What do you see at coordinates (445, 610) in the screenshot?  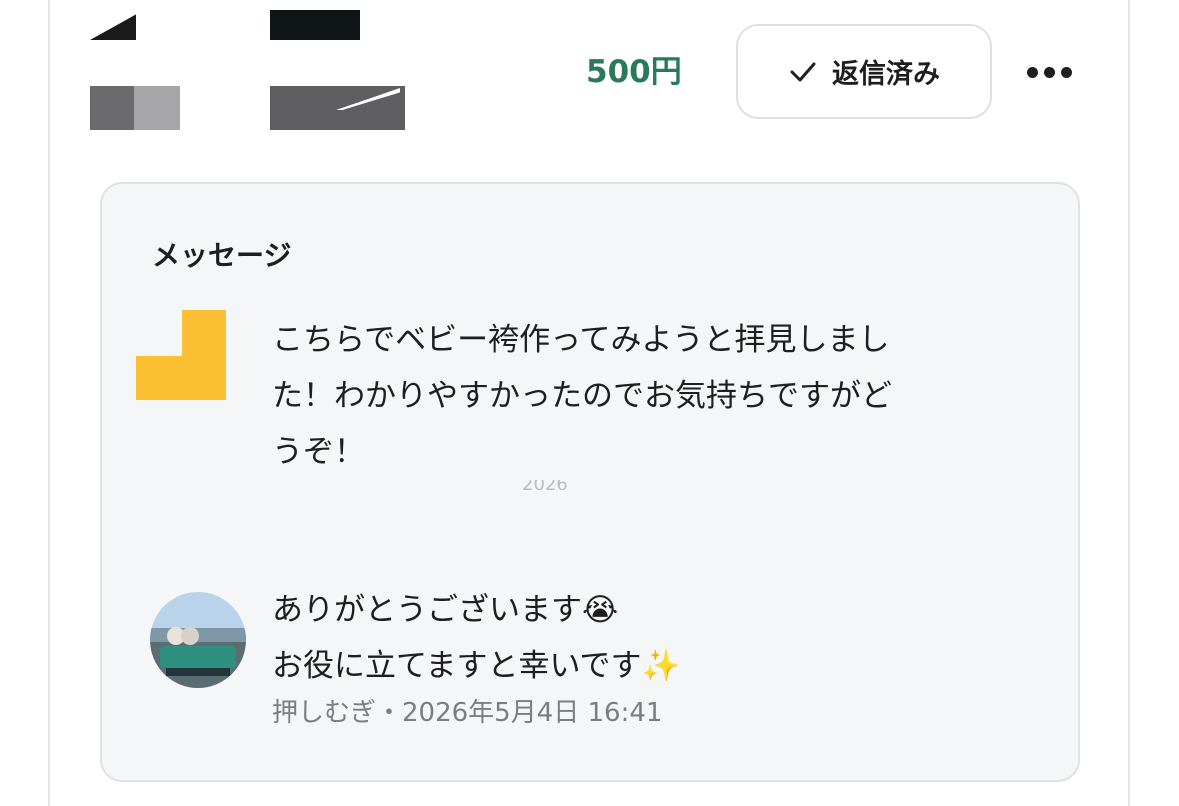 I see `reply-line: ありがとうございます😭` at bounding box center [445, 610].